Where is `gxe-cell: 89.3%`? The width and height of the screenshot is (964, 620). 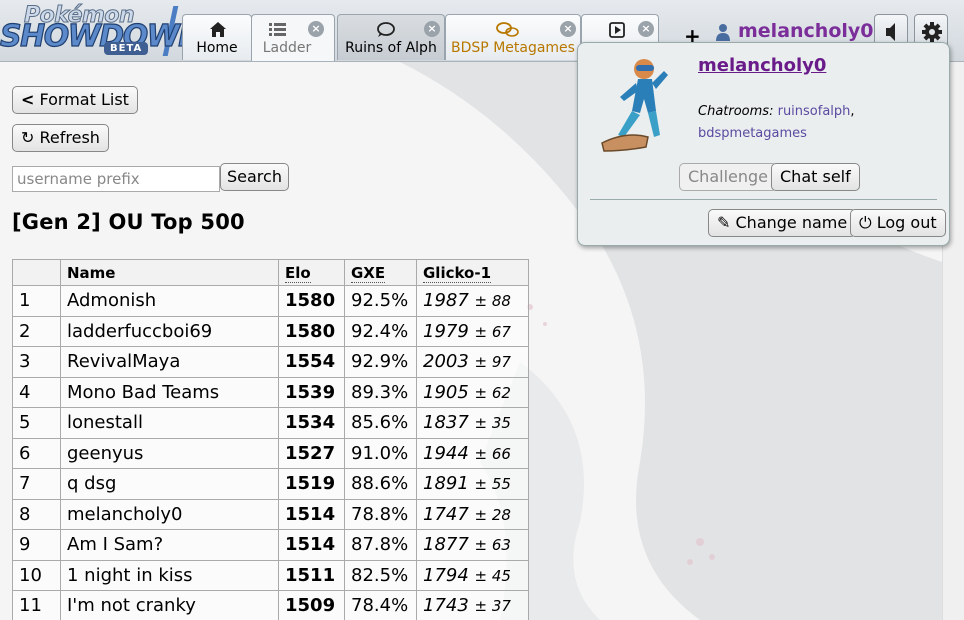 gxe-cell: 89.3% is located at coordinates (380, 392).